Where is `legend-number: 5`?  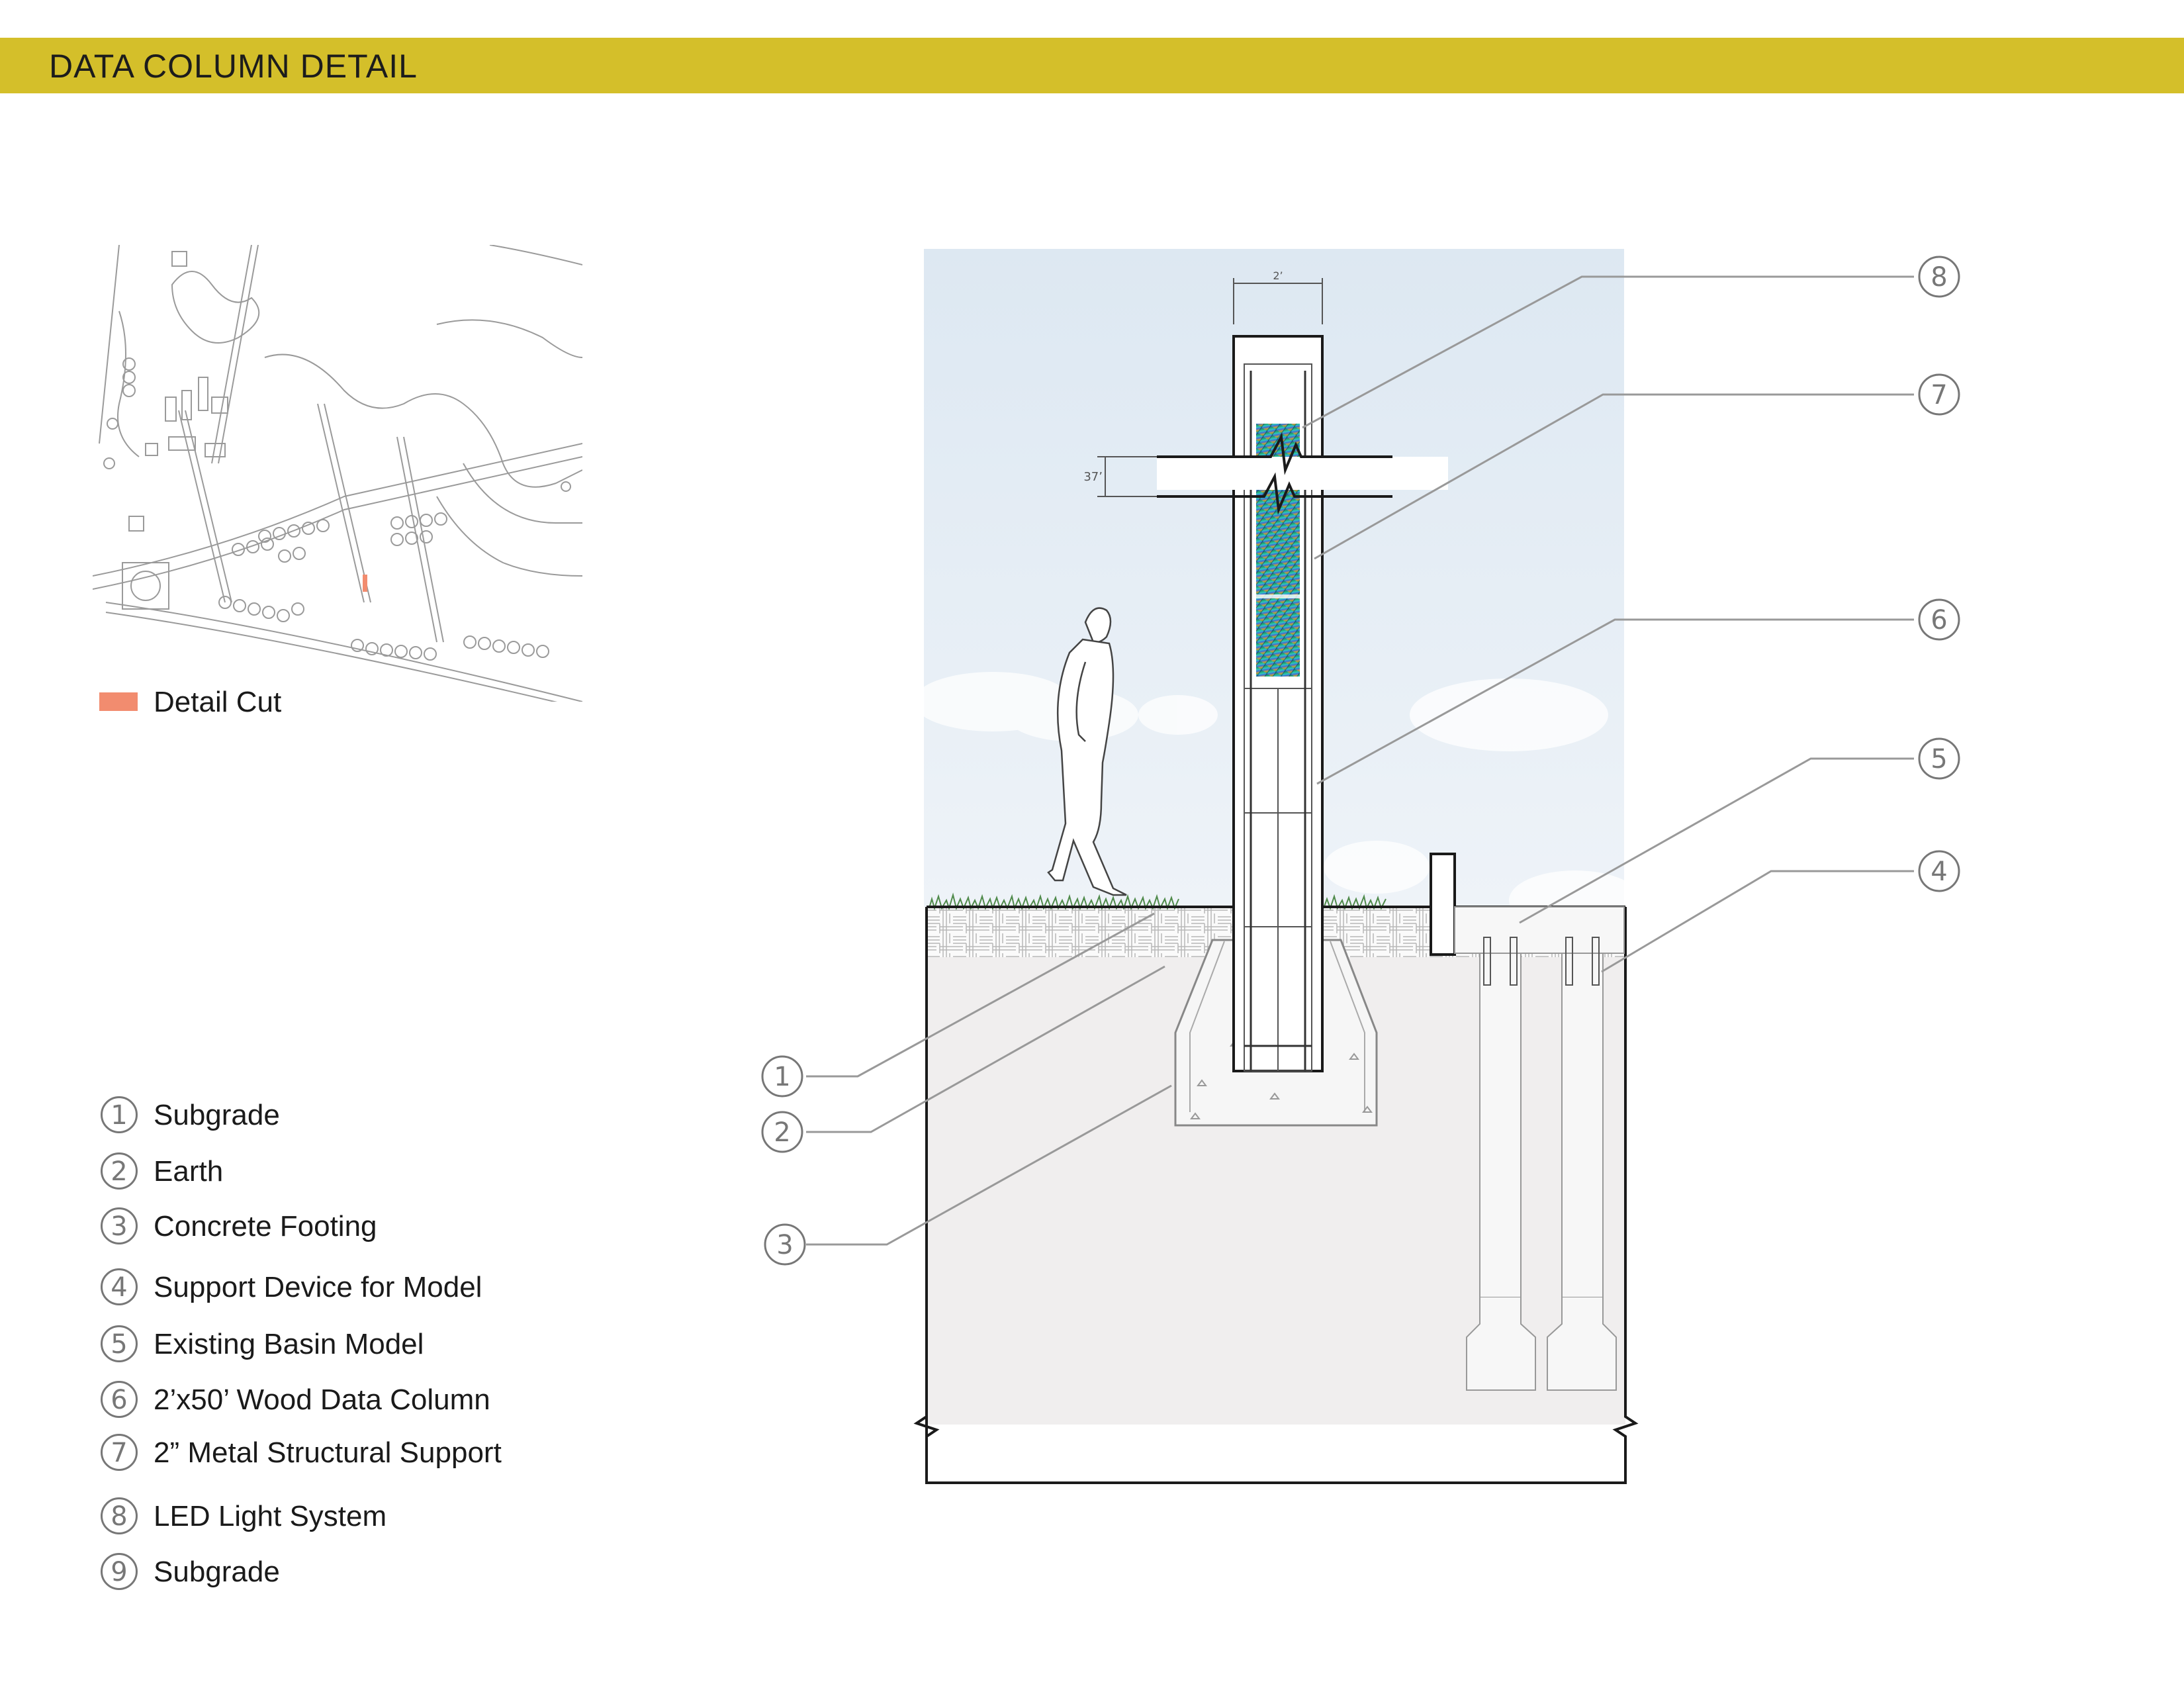
legend-number: 5 is located at coordinates (119, 1343).